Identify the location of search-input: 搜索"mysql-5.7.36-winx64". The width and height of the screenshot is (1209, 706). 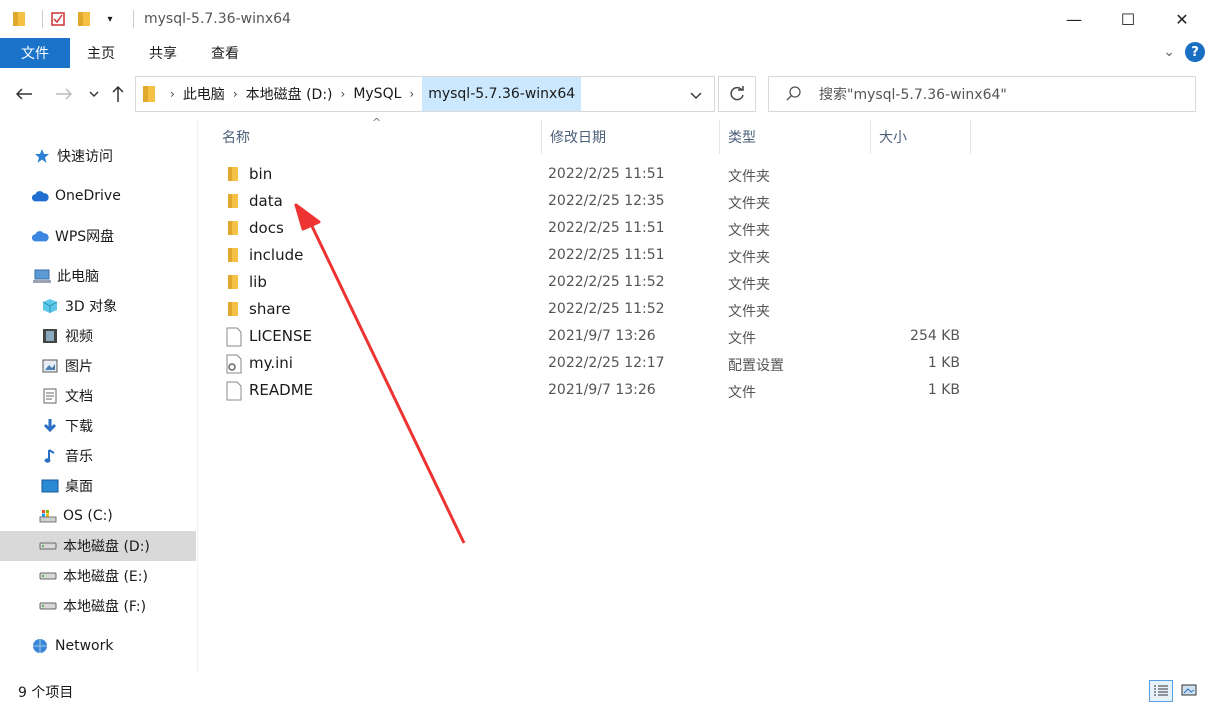
(913, 94).